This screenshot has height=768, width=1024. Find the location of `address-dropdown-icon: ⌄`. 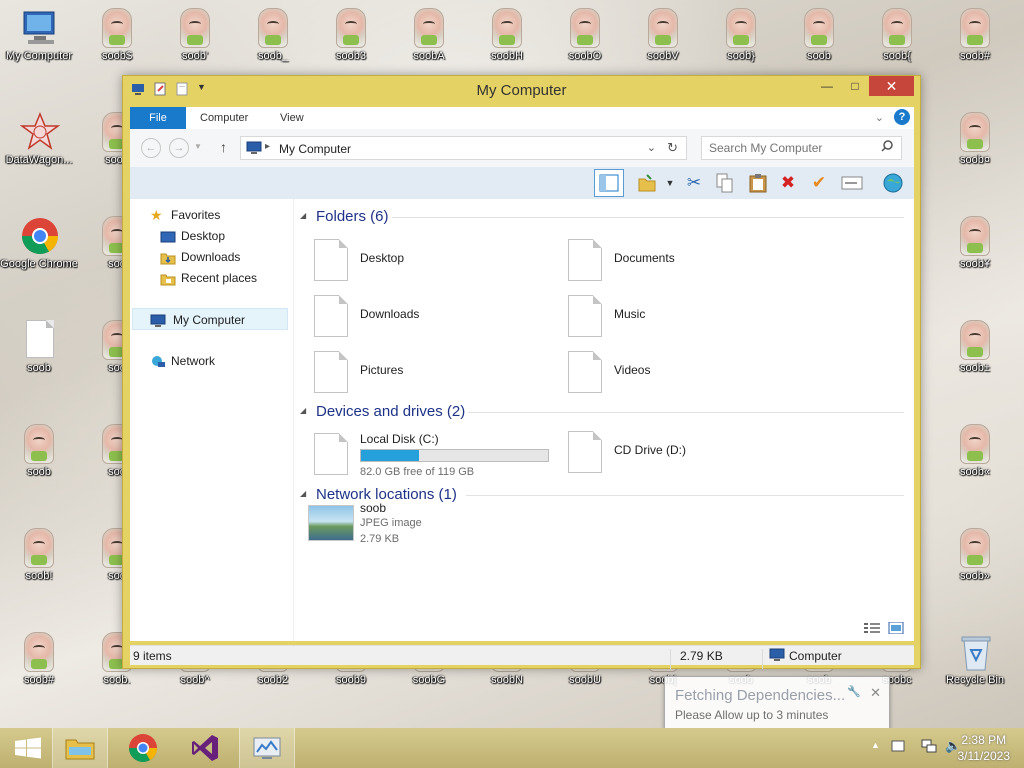

address-dropdown-icon: ⌄ is located at coordinates (651, 147).